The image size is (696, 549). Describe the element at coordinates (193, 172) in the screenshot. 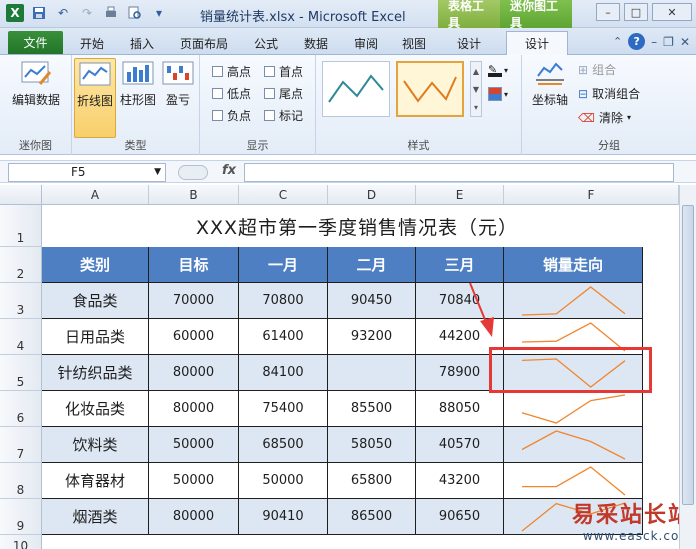

I see `formula-cancel-icon` at that location.